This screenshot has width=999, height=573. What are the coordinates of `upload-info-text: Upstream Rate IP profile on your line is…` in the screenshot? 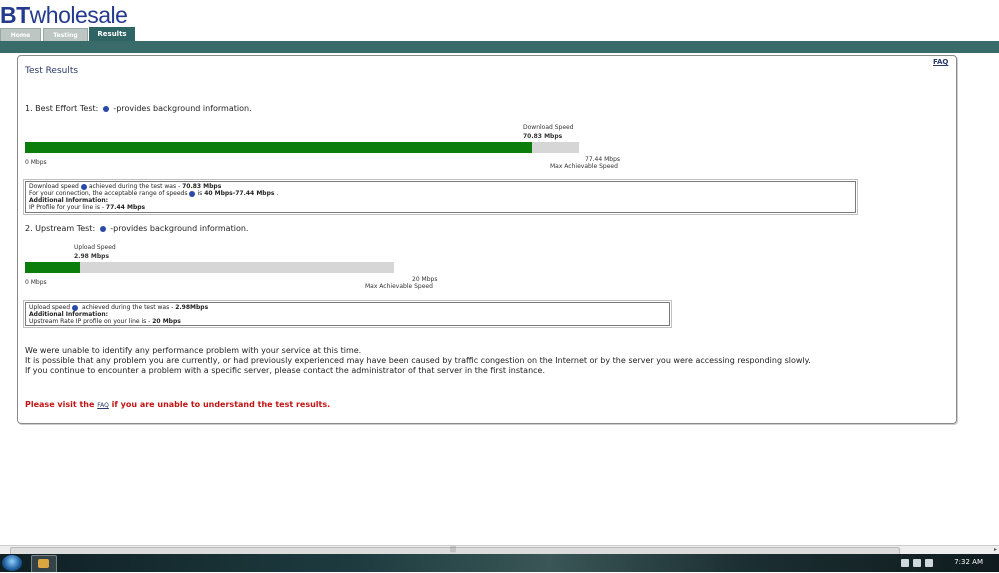 It's located at (91, 321).